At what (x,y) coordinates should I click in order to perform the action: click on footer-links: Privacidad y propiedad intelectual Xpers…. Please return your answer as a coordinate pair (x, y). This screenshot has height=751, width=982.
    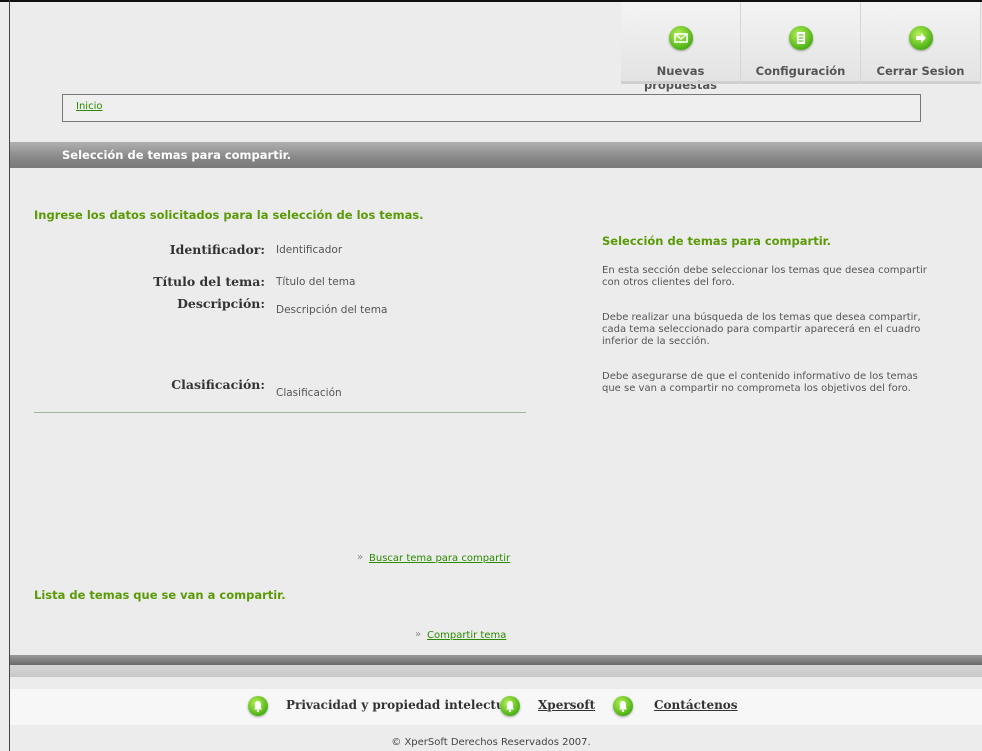
    Looking at the image, I should click on (496, 707).